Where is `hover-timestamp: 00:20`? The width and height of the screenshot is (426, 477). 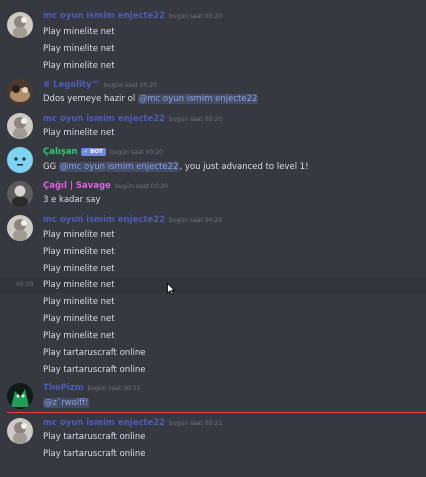
hover-timestamp: 00:20 is located at coordinates (25, 284).